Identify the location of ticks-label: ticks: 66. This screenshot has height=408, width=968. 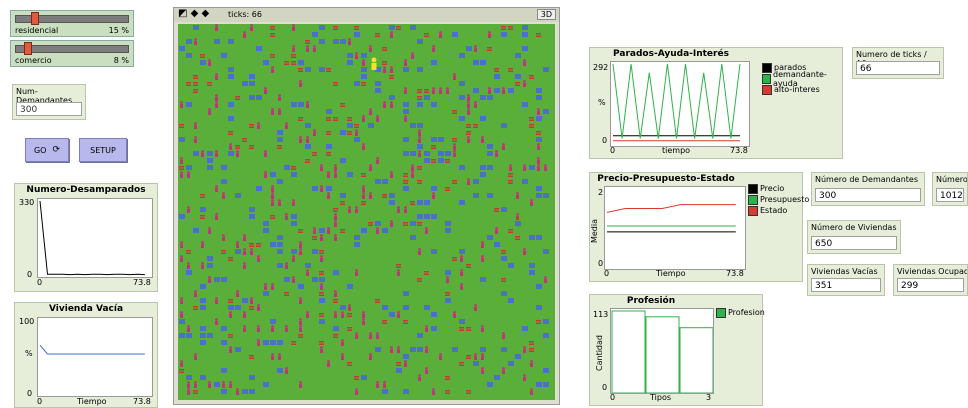
(245, 14).